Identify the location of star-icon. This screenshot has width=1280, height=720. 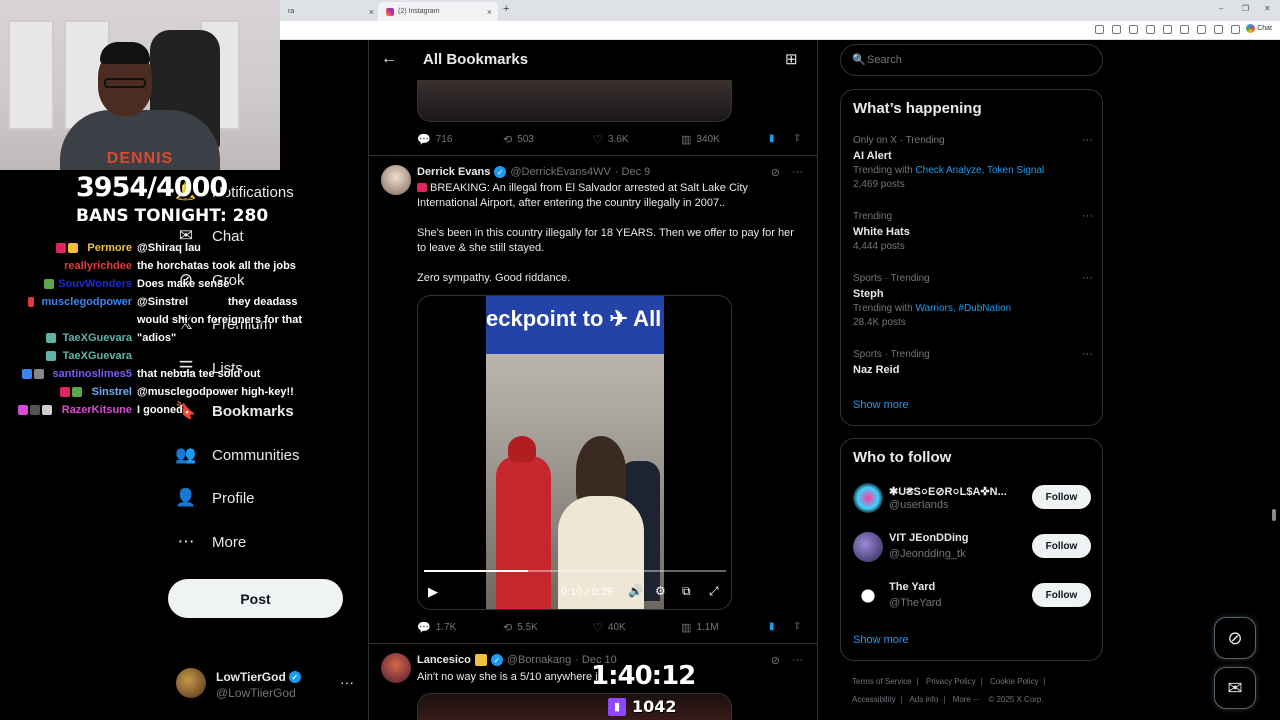
(1150, 29).